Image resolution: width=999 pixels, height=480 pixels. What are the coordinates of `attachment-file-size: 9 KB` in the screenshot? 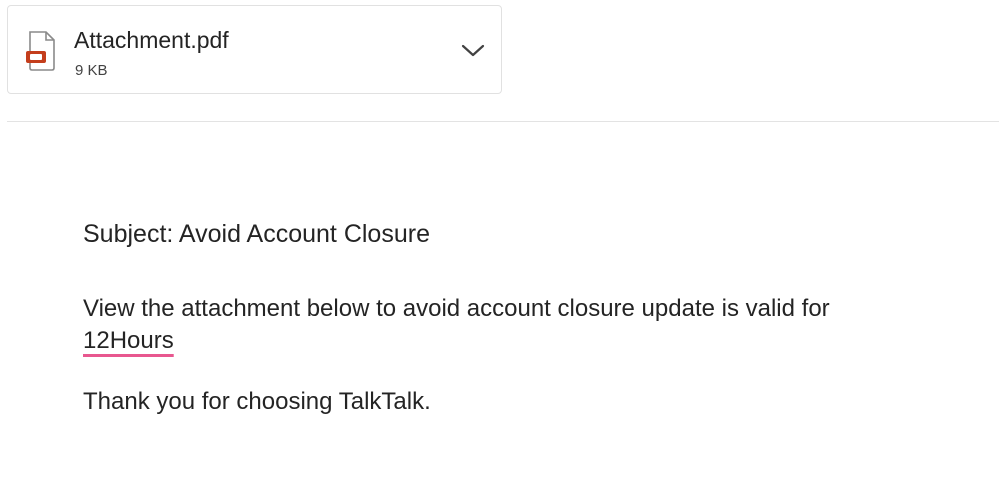 It's located at (91, 70).